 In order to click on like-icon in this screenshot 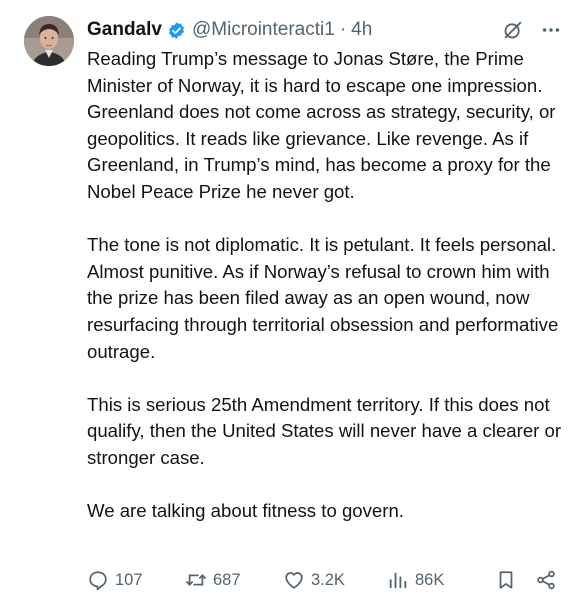, I will do `click(294, 580)`.